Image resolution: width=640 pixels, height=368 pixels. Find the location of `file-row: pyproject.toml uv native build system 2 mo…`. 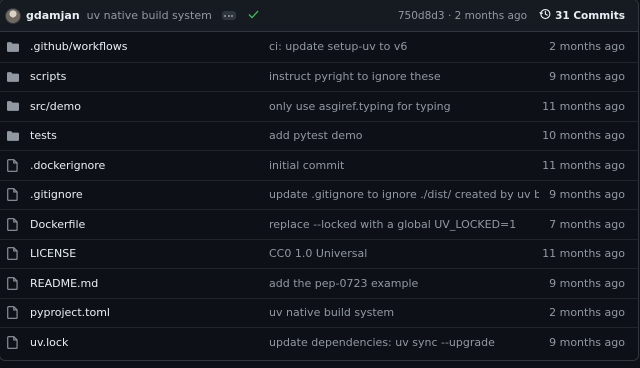

file-row: pyproject.toml uv native build system 2 mo… is located at coordinates (319, 312).